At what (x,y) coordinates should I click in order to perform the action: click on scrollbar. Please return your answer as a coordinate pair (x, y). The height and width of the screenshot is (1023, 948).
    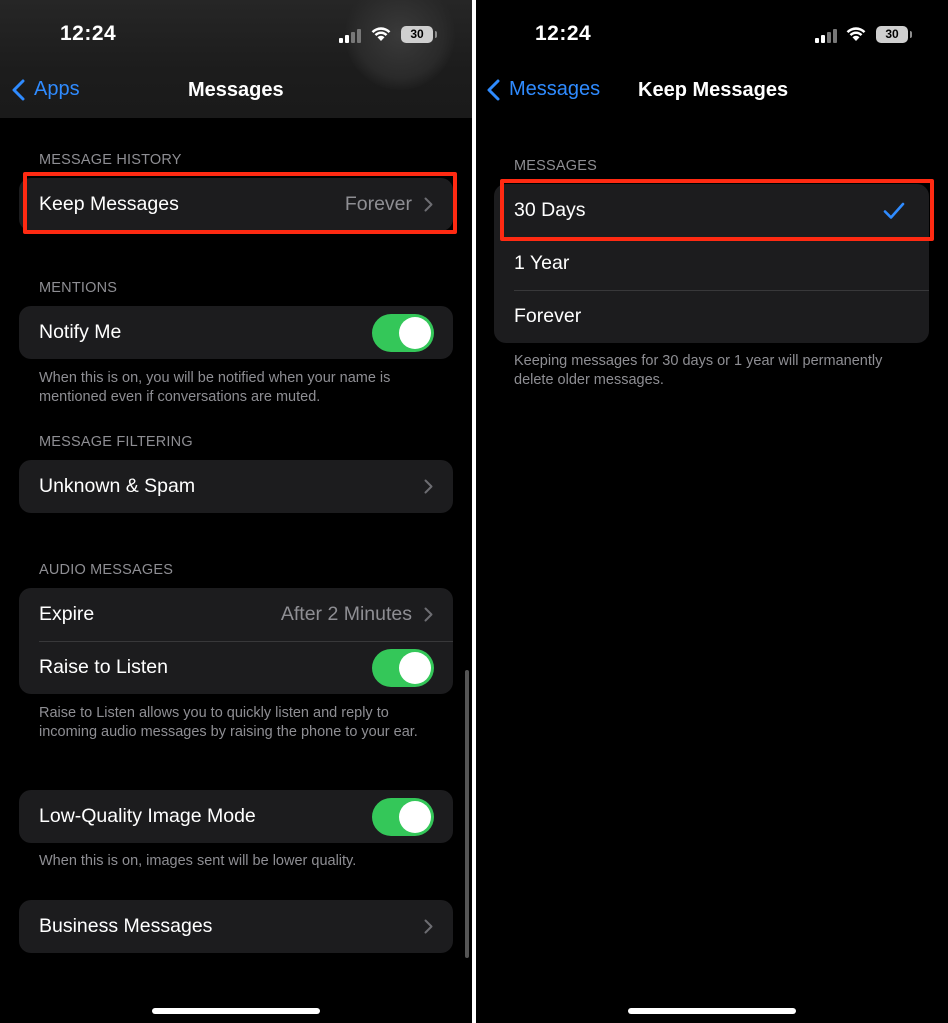
    Looking at the image, I should click on (467, 814).